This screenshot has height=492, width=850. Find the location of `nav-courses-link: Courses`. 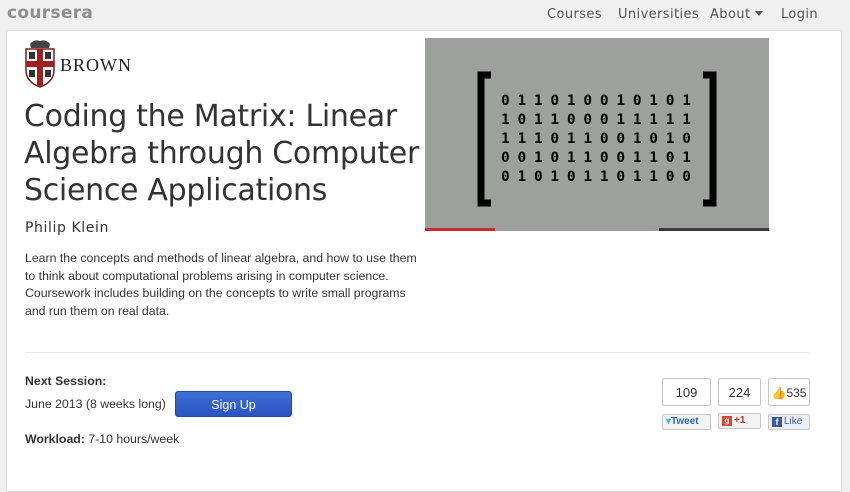

nav-courses-link: Courses is located at coordinates (574, 14).